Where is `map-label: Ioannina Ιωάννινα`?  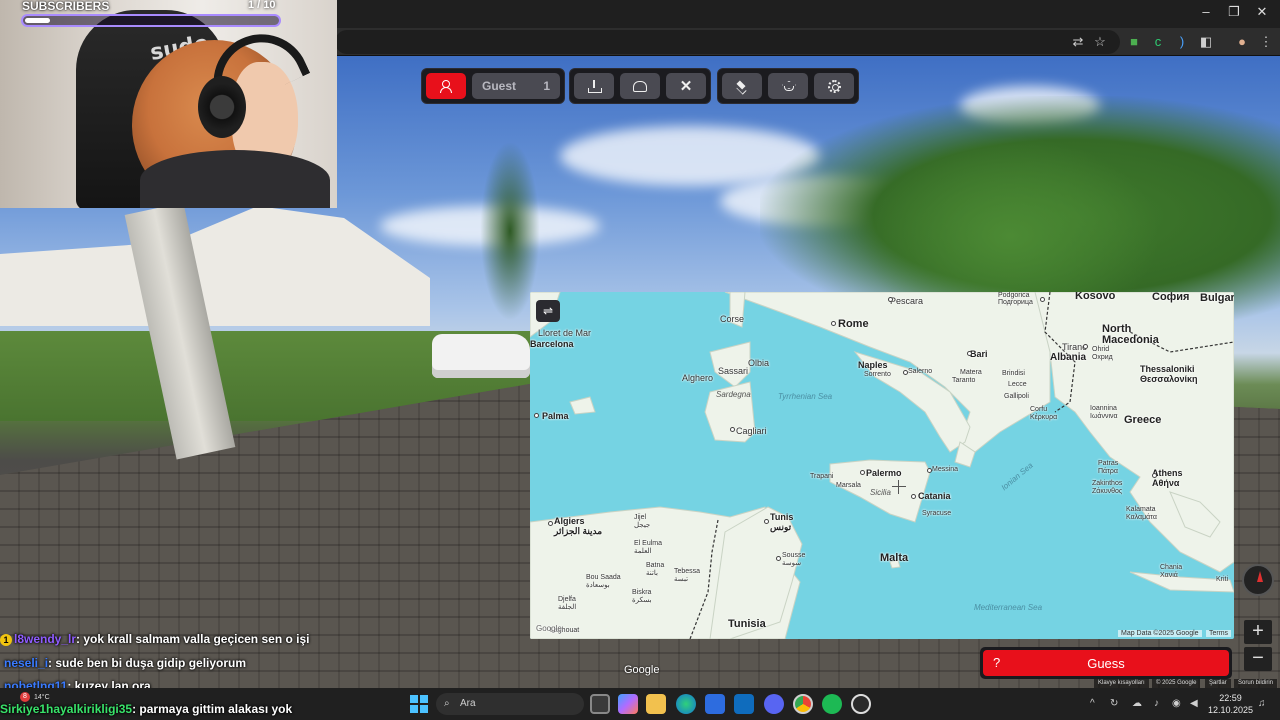 map-label: Ioannina Ιωάννινα is located at coordinates (1104, 412).